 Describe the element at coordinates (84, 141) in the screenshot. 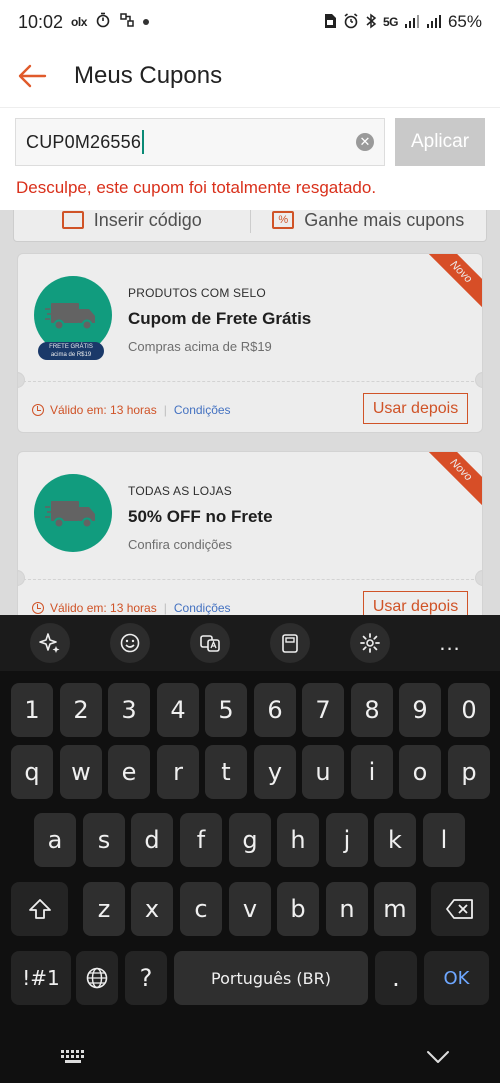

I see `coupon-code-value: CUP0M26556` at that location.